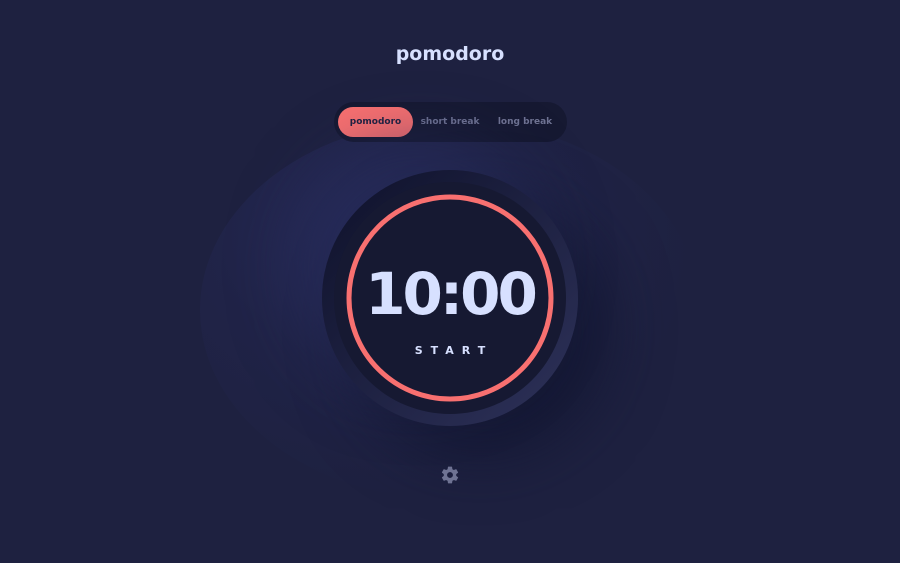  What do you see at coordinates (450, 54) in the screenshot?
I see `app-title: pomodoro` at bounding box center [450, 54].